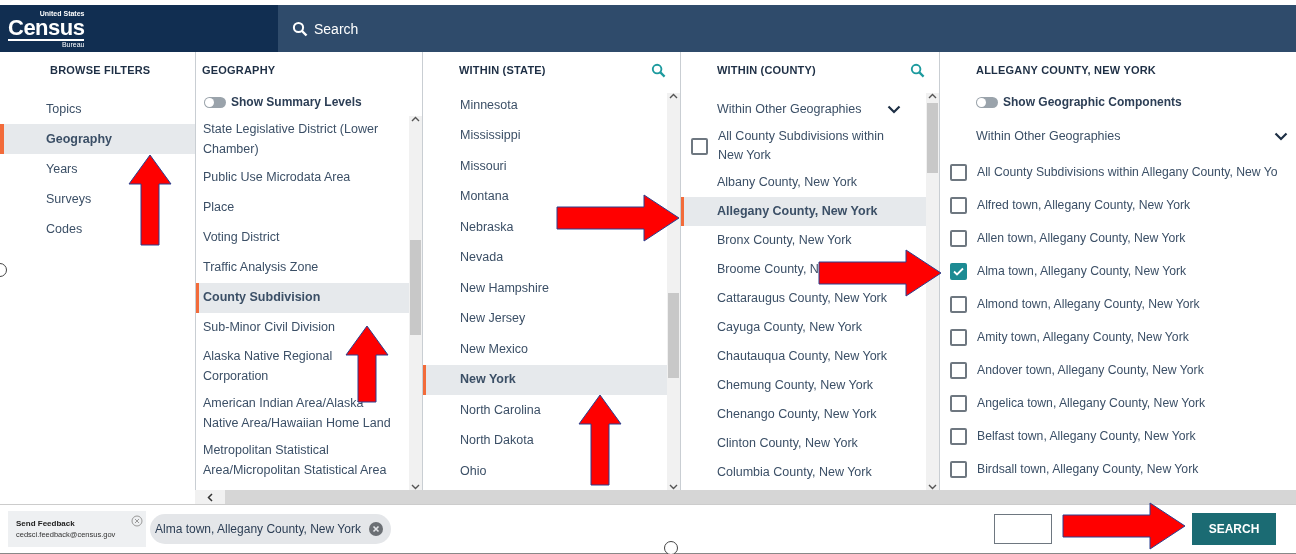 The height and width of the screenshot is (554, 1296). I want to click on county-item: Clinton County, New York, so click(787, 443).